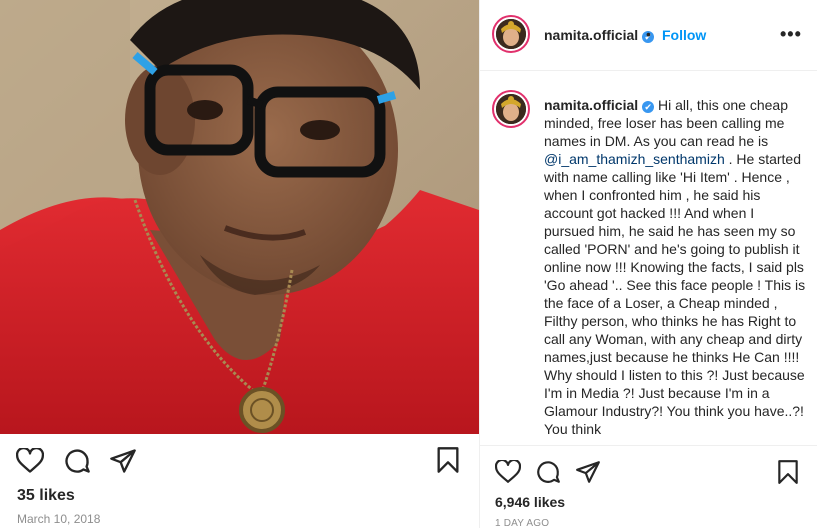 The width and height of the screenshot is (817, 528). I want to click on caption-mention-link: @i_am_thamizh_senthamizh, so click(634, 159).